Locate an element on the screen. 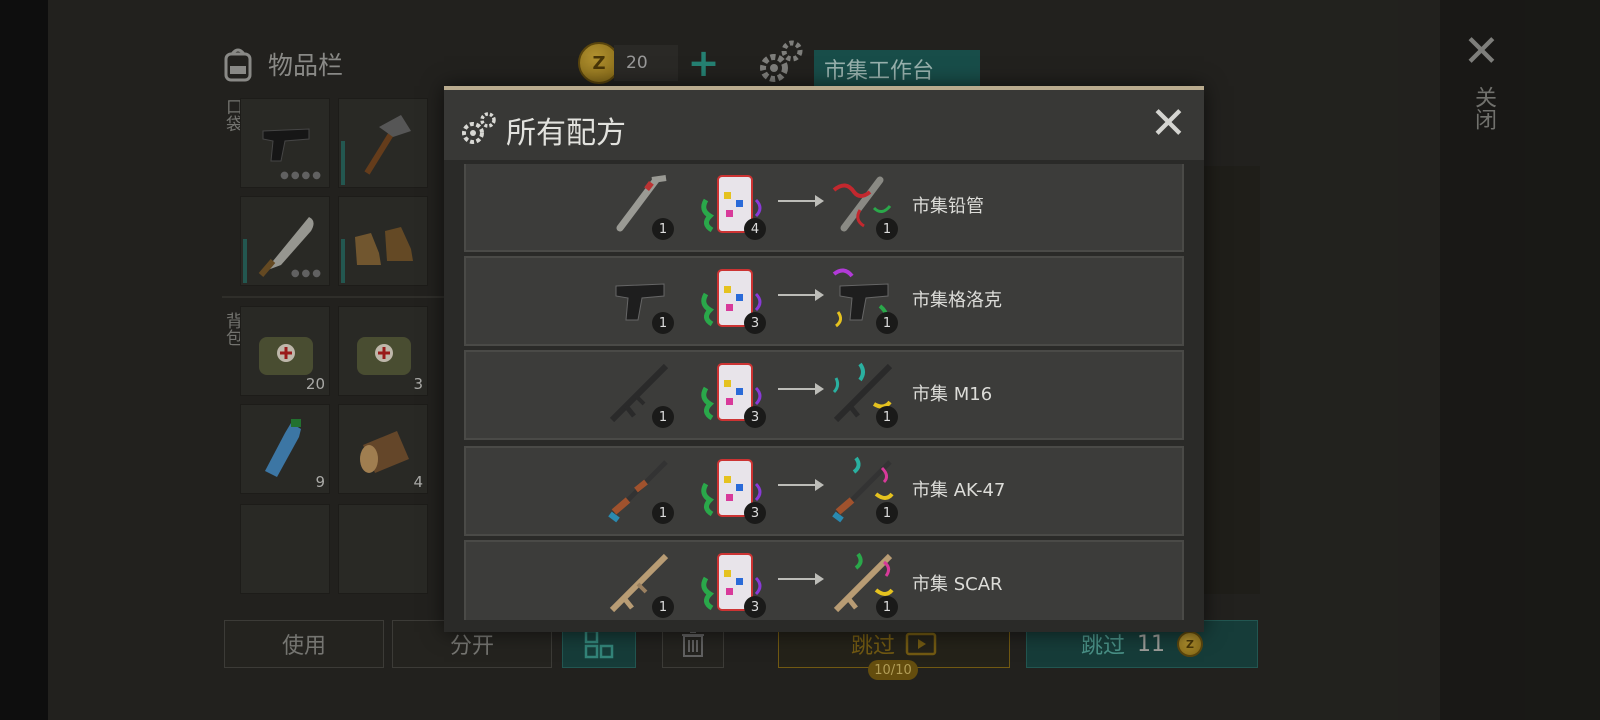 This screenshot has width=1600, height=720. recipe-name: 市集铅管 is located at coordinates (948, 206).